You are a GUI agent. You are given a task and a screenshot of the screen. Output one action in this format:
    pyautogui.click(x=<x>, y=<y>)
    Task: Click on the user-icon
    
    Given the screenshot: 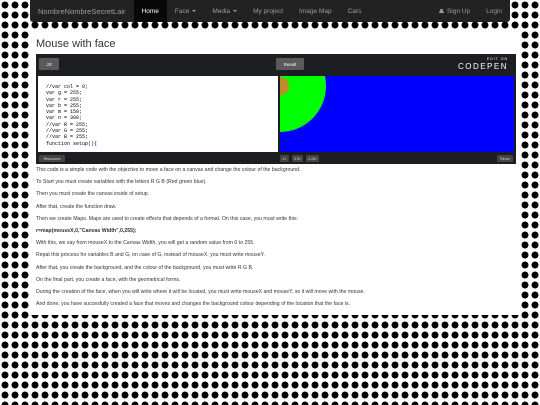 What is the action you would take?
    pyautogui.click(x=441, y=11)
    